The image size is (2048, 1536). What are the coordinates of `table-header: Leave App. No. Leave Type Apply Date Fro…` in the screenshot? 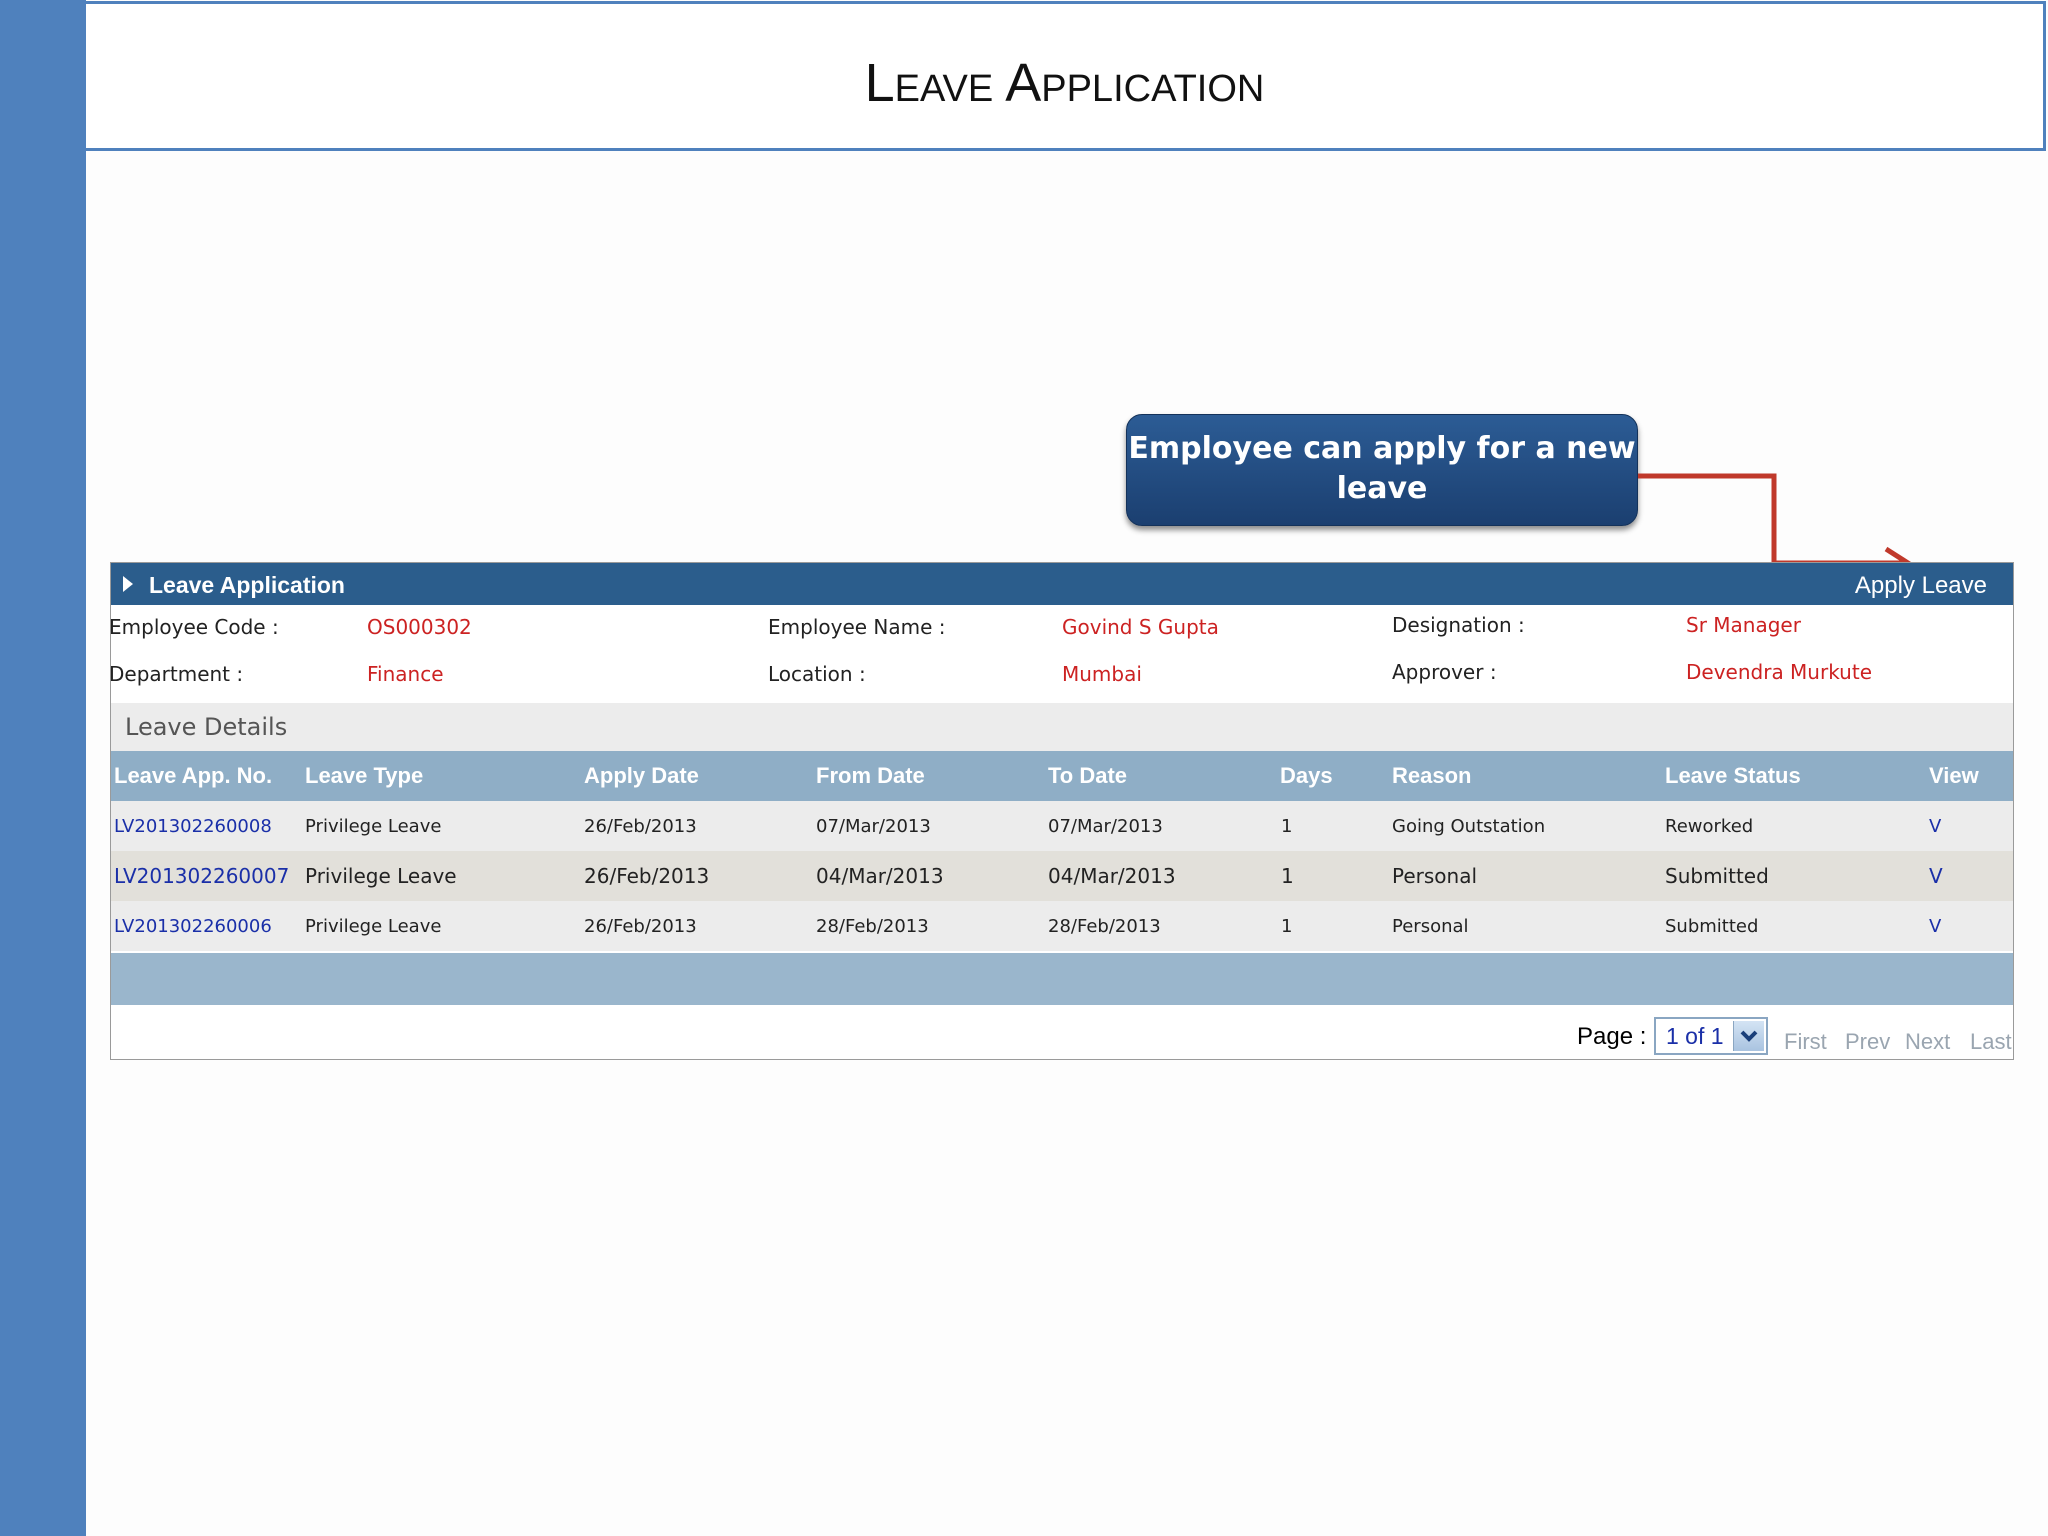 It's located at (1062, 776).